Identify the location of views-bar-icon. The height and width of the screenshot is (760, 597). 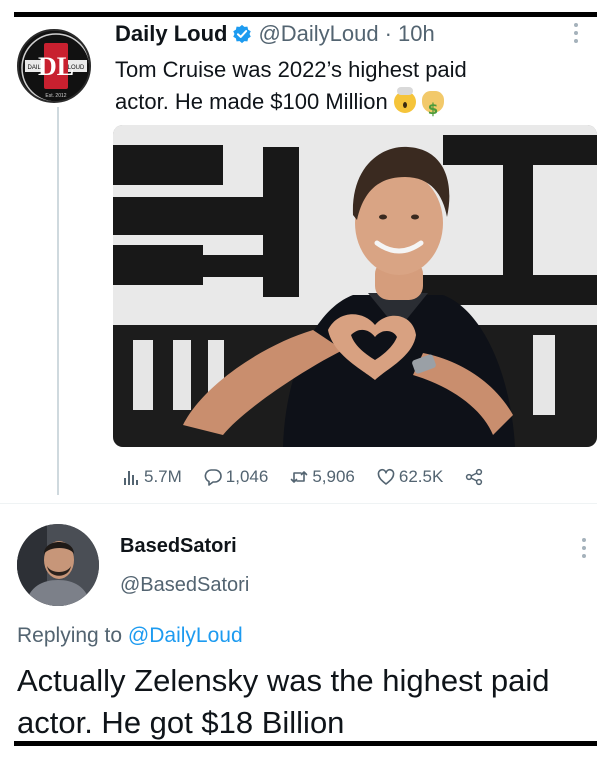
(131, 478).